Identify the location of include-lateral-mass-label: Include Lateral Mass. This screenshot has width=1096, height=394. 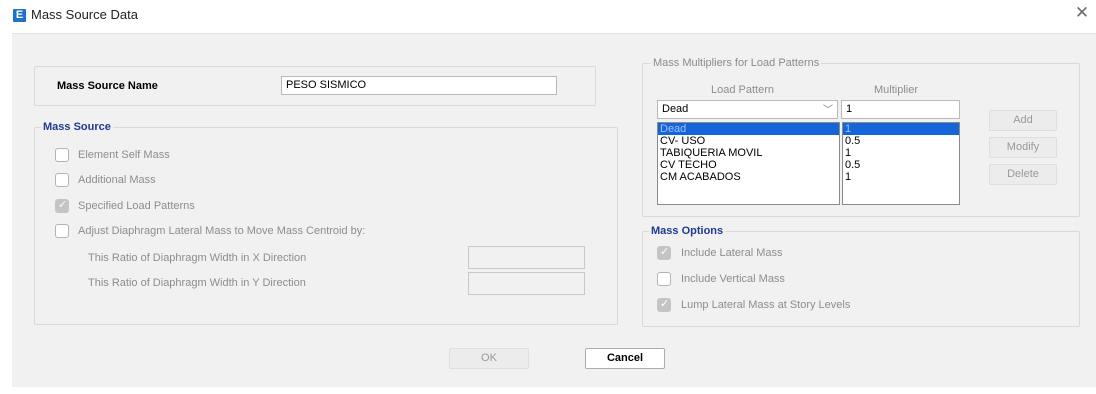
(732, 253).